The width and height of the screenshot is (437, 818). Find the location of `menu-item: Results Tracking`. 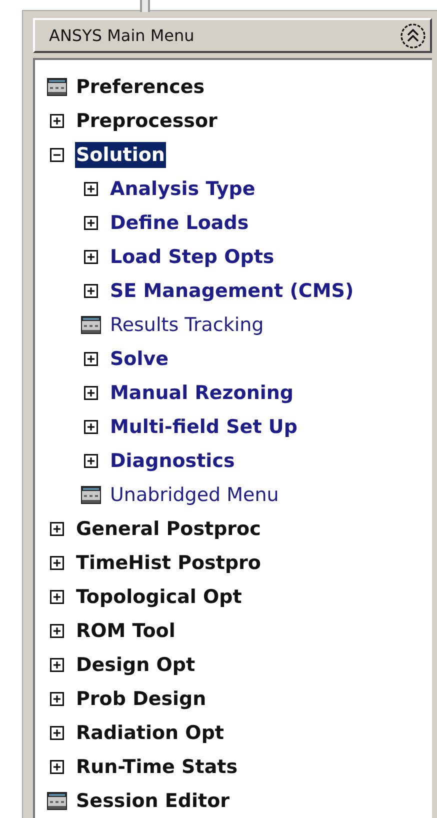

menu-item: Results Tracking is located at coordinates (187, 325).